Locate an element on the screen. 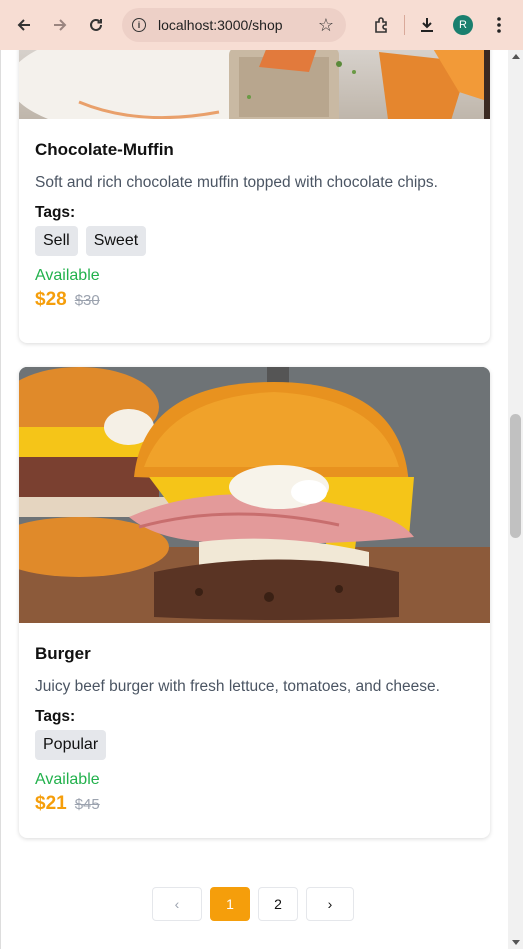 The height and width of the screenshot is (949, 523). forward-button is located at coordinates (60, 25).